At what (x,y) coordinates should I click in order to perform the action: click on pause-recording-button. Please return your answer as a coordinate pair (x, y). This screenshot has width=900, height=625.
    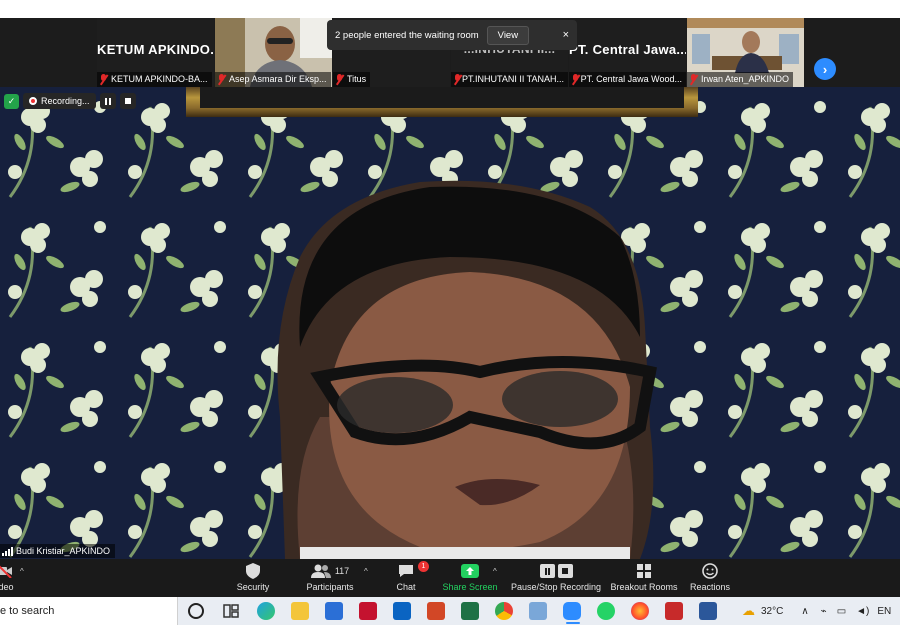
    Looking at the image, I should click on (107, 101).